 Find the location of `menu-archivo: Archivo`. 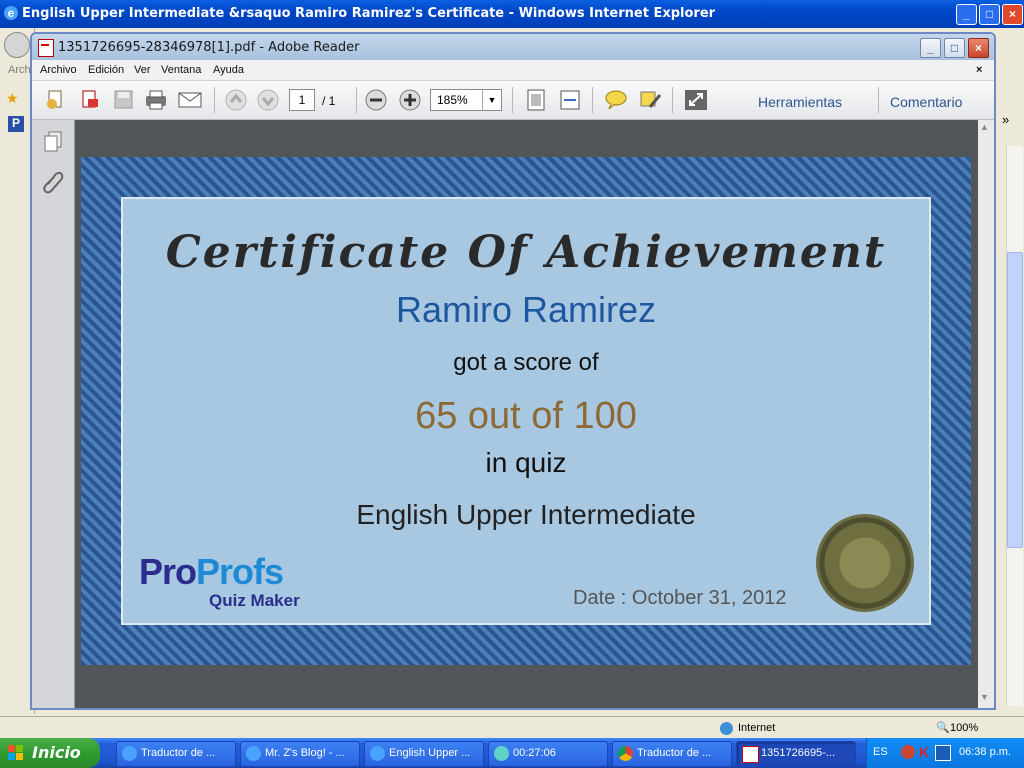

menu-archivo: Archivo is located at coordinates (58, 70).